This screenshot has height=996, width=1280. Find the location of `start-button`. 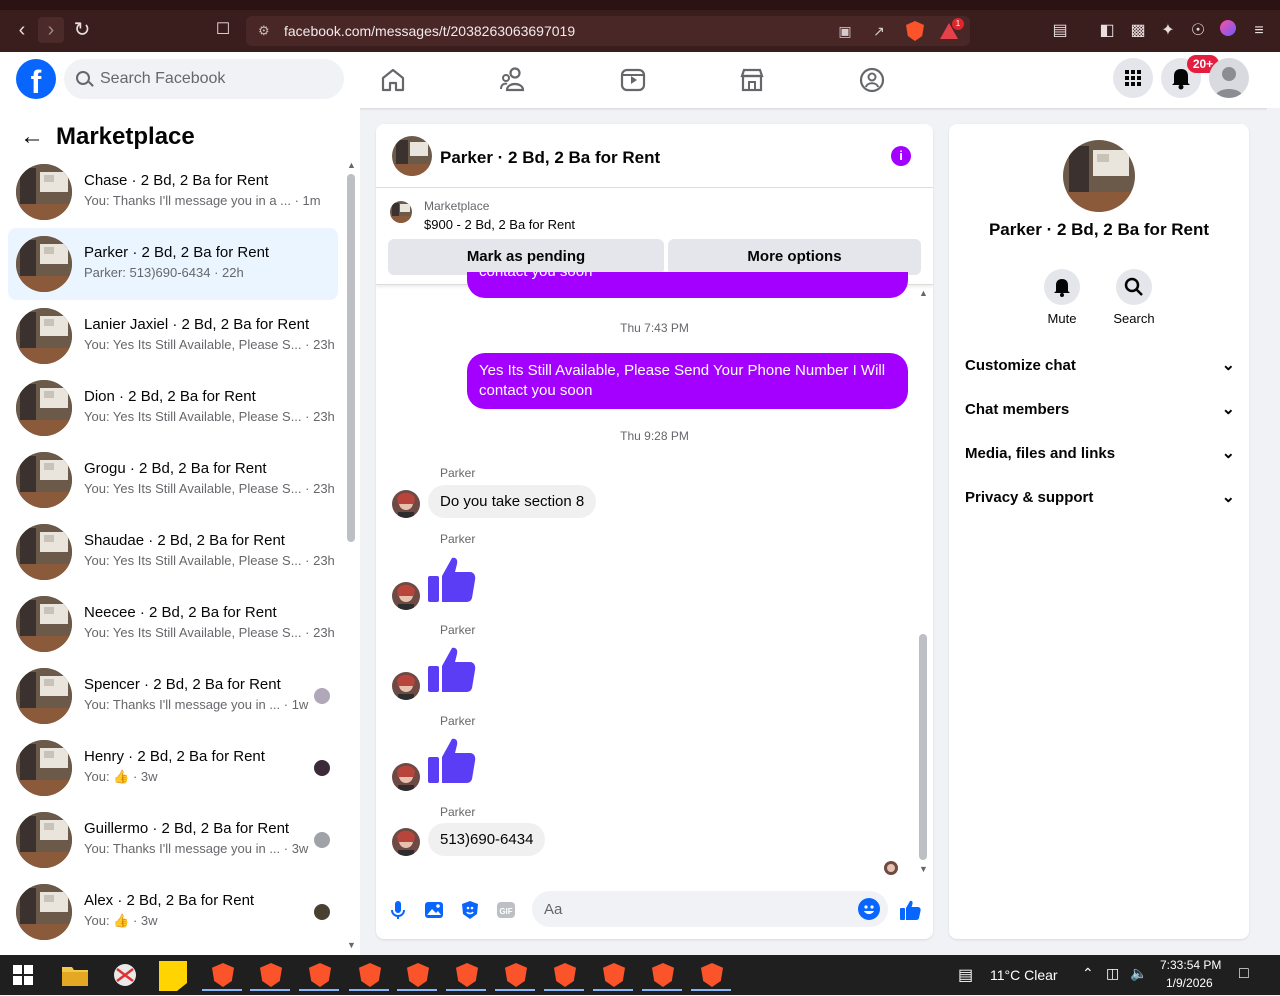

start-button is located at coordinates (23, 975).